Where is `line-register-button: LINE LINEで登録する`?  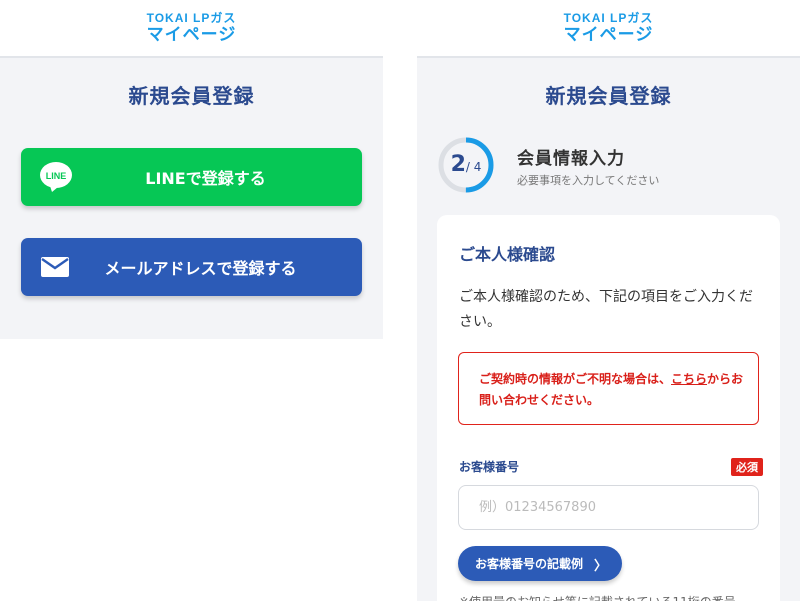
line-register-button: LINE LINEで登録する is located at coordinates (191, 177).